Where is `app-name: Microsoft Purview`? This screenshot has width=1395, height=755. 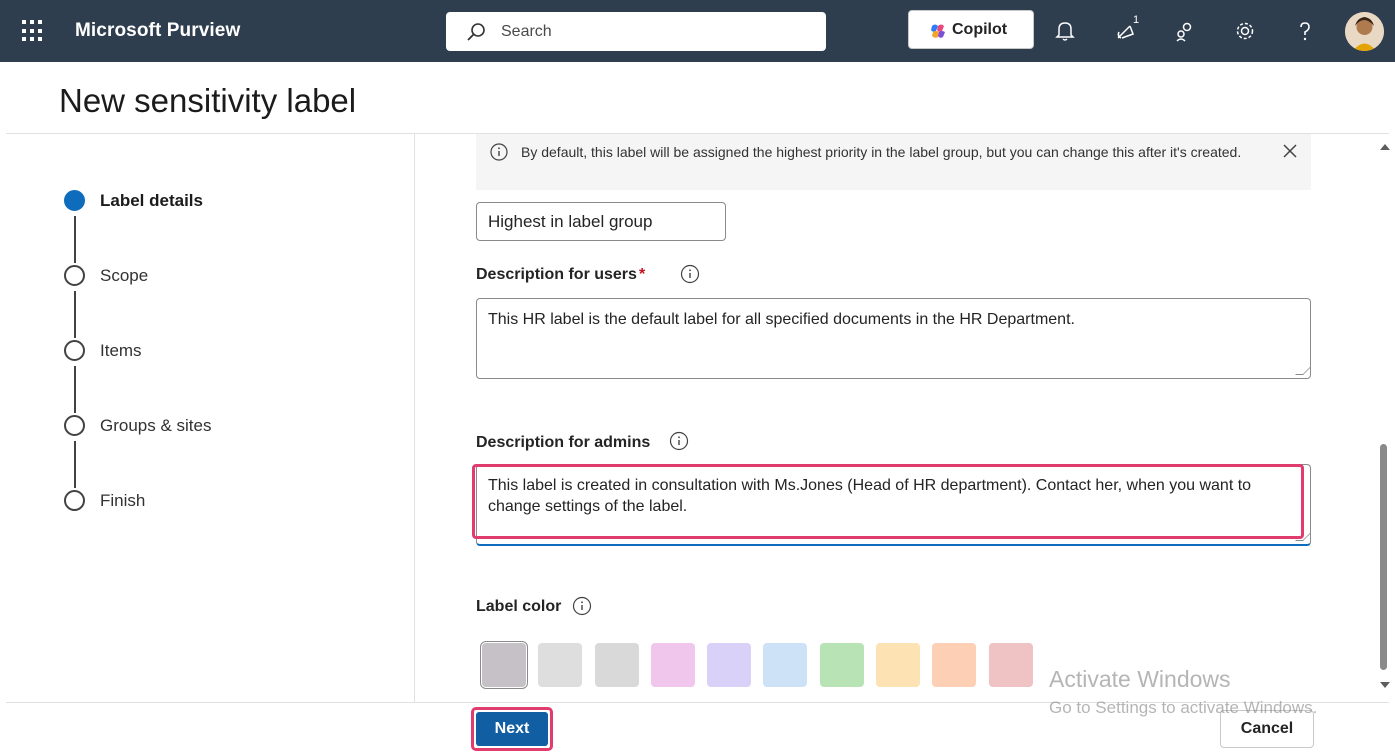 app-name: Microsoft Purview is located at coordinates (157, 31).